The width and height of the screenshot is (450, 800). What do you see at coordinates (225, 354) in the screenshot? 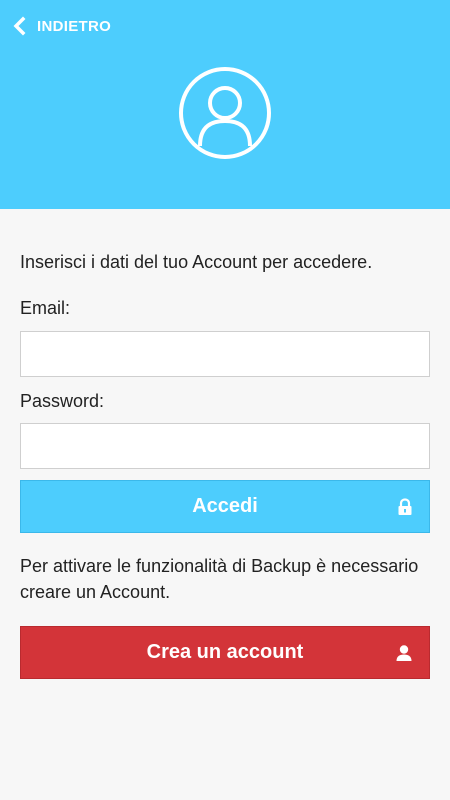
I see `email-field` at bounding box center [225, 354].